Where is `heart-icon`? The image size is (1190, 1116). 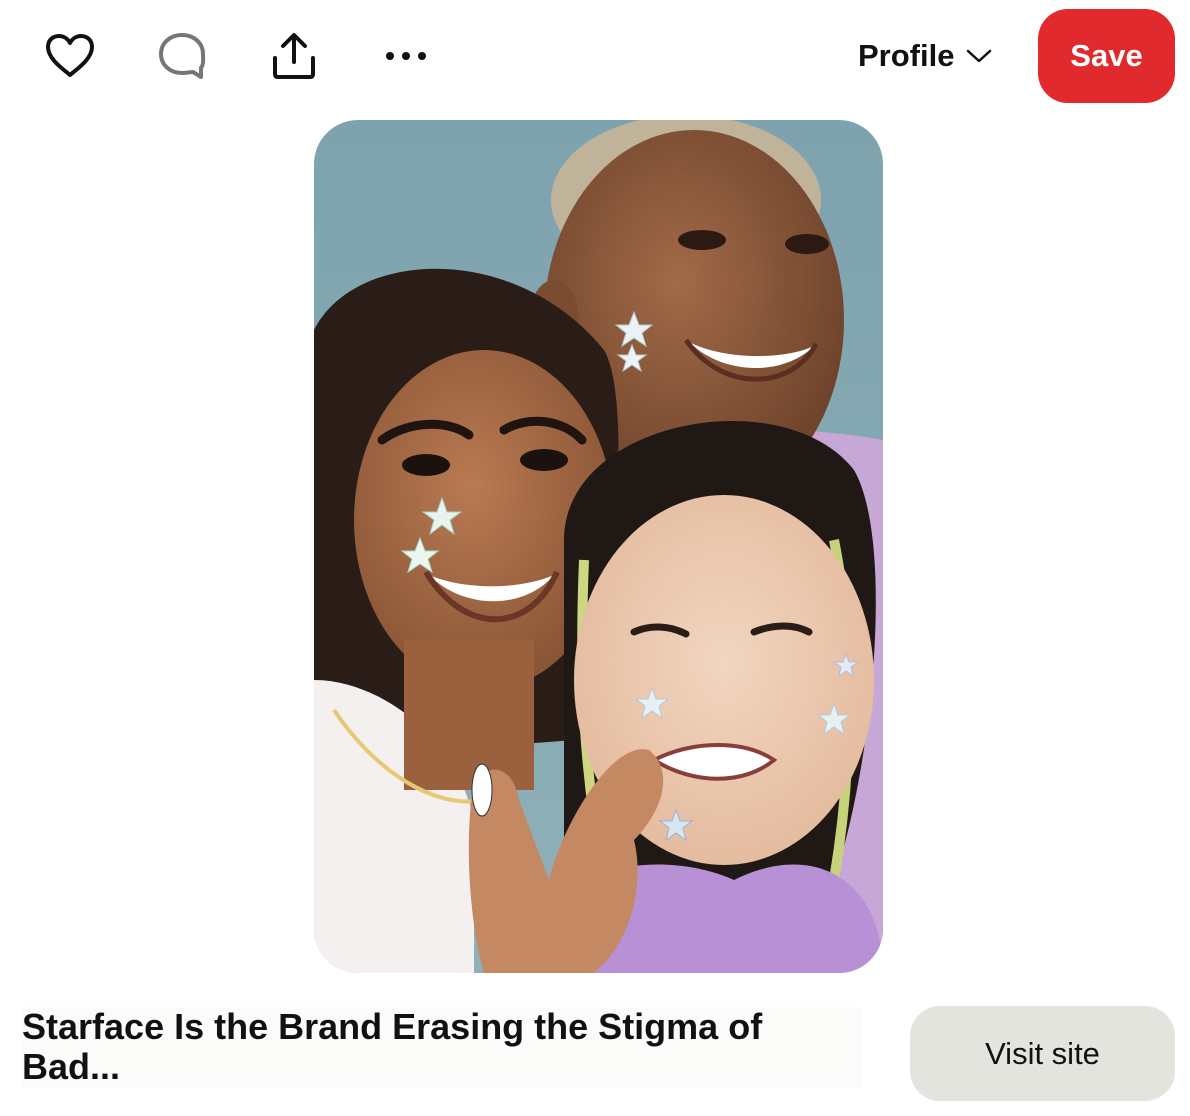 heart-icon is located at coordinates (70, 55).